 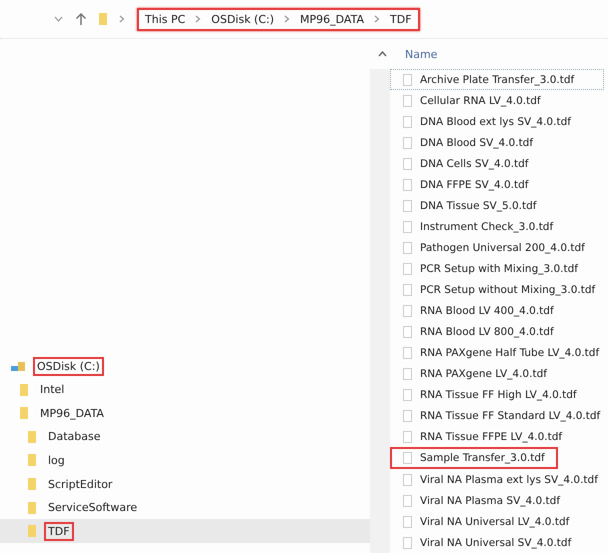 What do you see at coordinates (497, 142) in the screenshot?
I see `file-item: DNA Blood SV_4.0.tdf` at bounding box center [497, 142].